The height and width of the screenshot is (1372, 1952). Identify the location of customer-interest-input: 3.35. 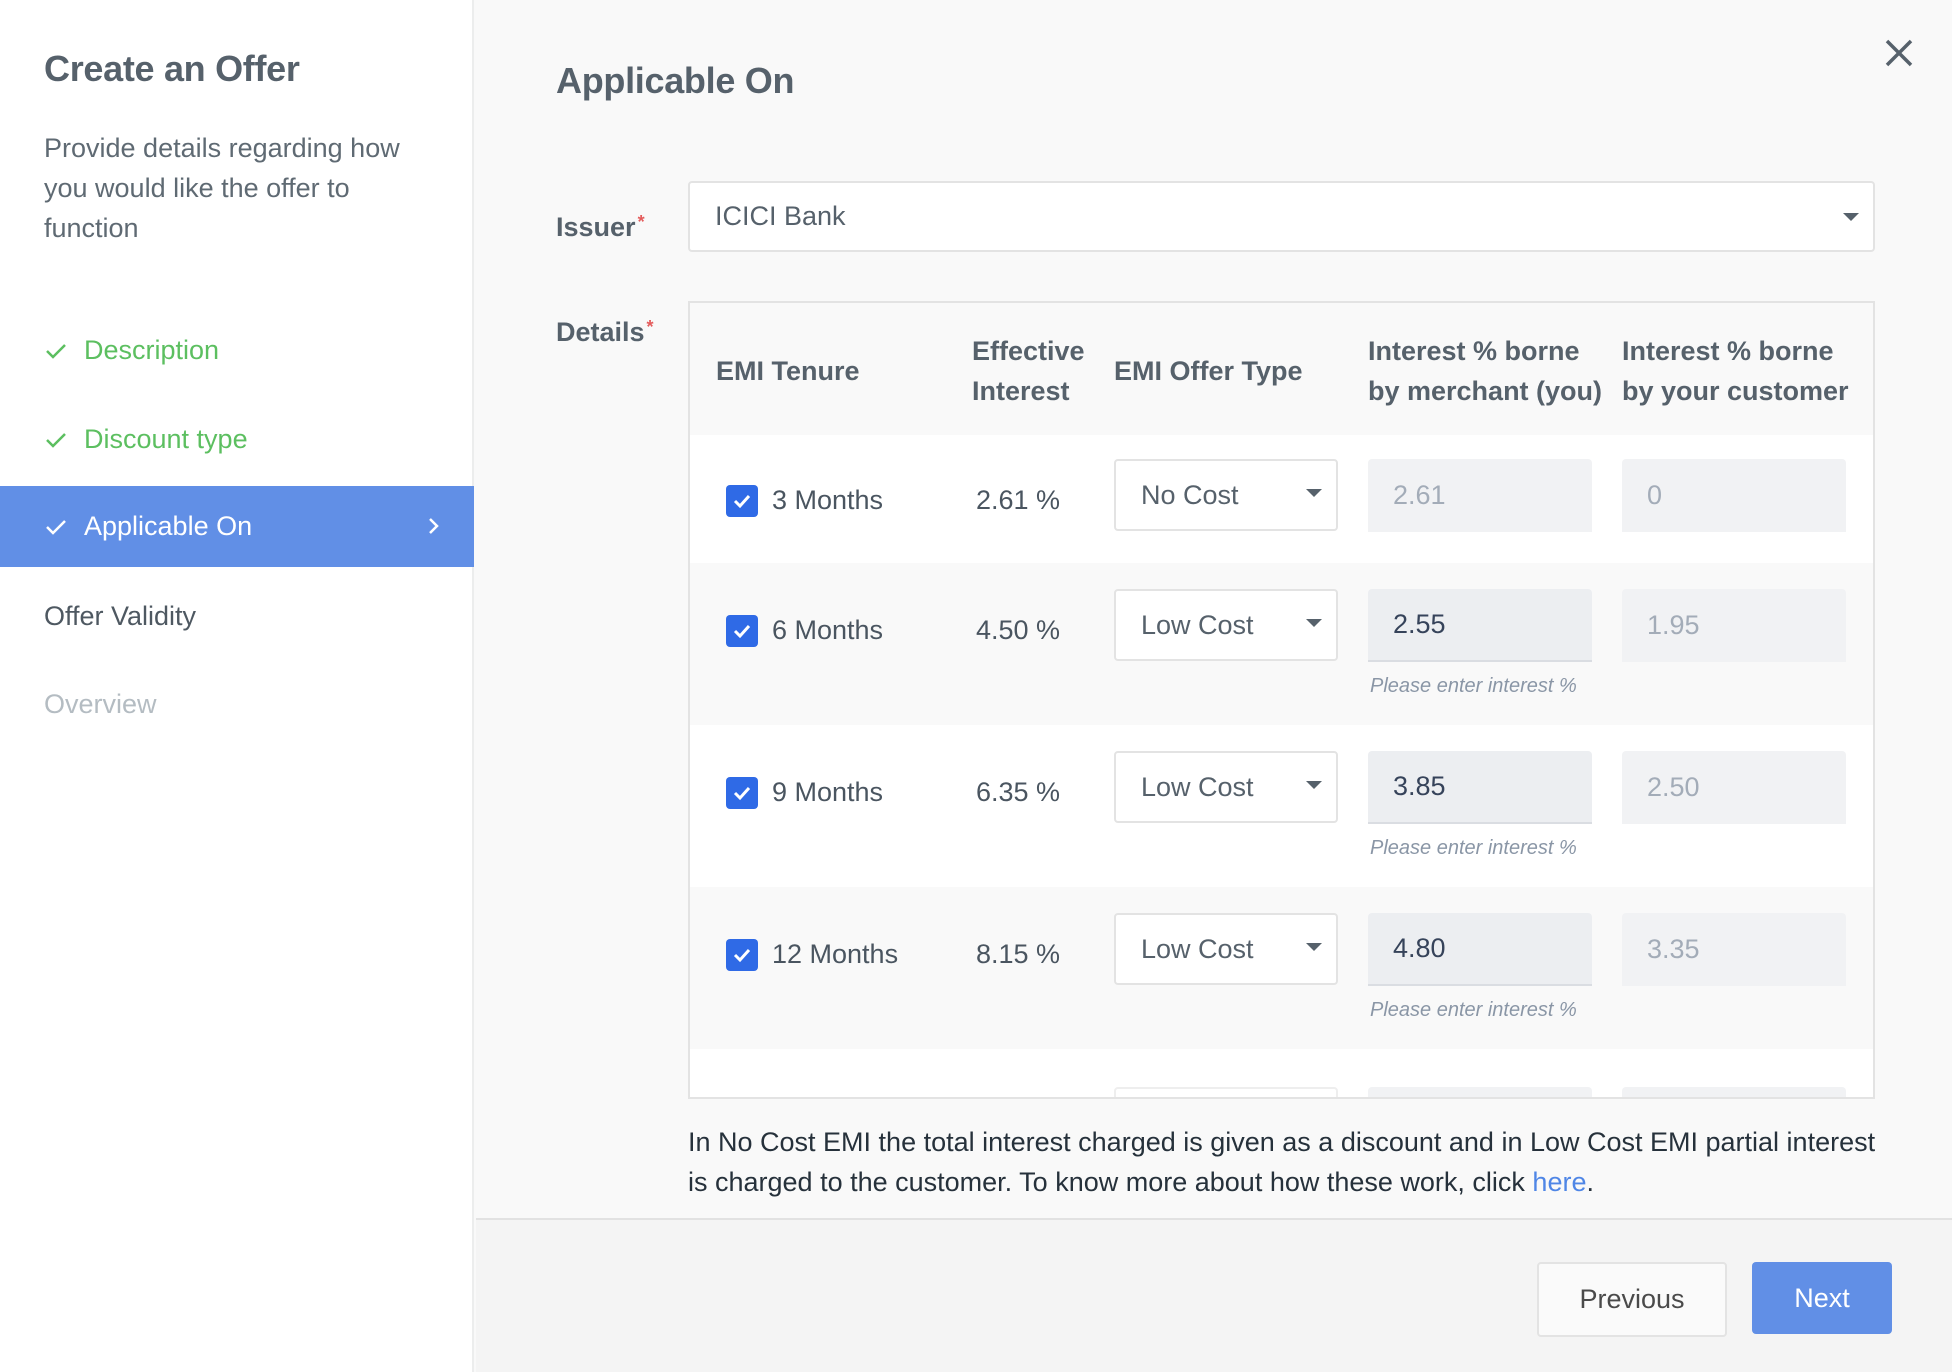
(1734, 949).